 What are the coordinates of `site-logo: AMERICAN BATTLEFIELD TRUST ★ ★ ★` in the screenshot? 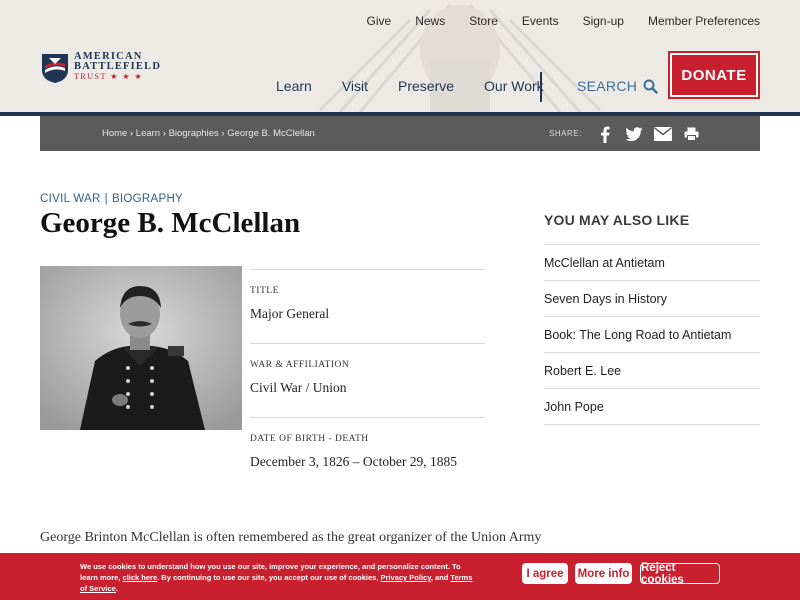 It's located at (101, 67).